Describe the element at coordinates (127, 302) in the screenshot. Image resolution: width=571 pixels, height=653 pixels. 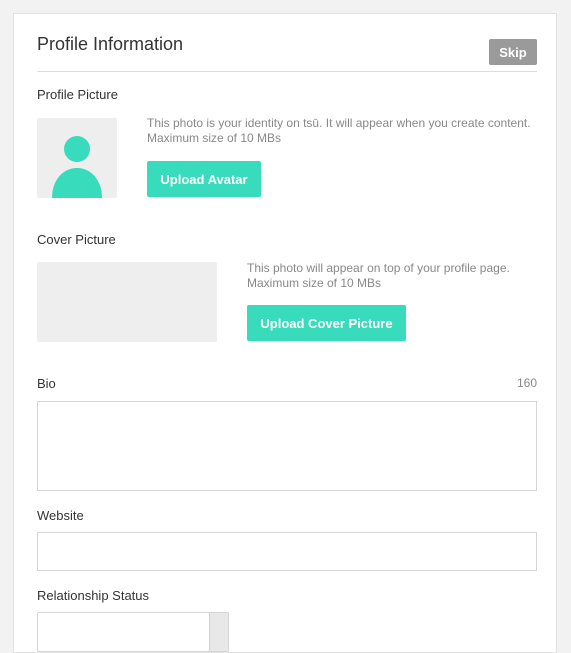
I see `cover-placeholder` at that location.